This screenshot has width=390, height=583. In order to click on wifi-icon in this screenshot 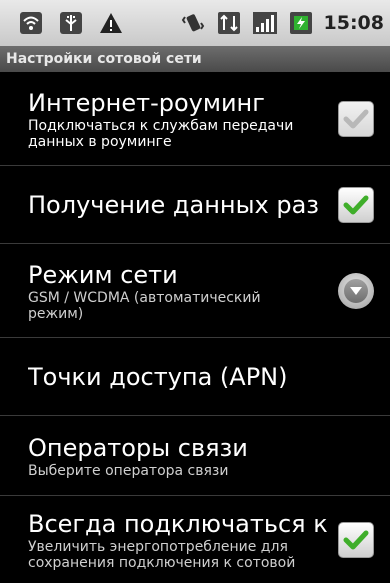, I will do `click(31, 23)`.